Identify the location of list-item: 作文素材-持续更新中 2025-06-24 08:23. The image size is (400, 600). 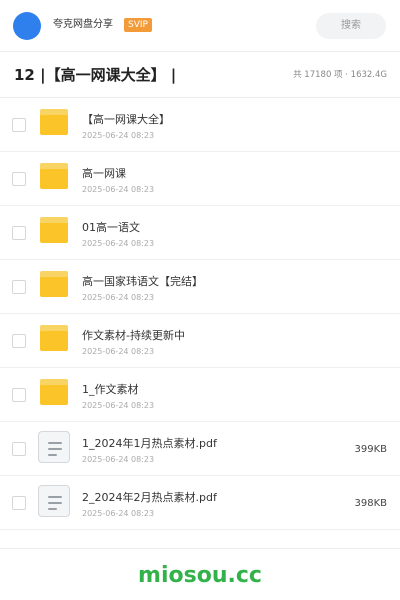
(200, 341).